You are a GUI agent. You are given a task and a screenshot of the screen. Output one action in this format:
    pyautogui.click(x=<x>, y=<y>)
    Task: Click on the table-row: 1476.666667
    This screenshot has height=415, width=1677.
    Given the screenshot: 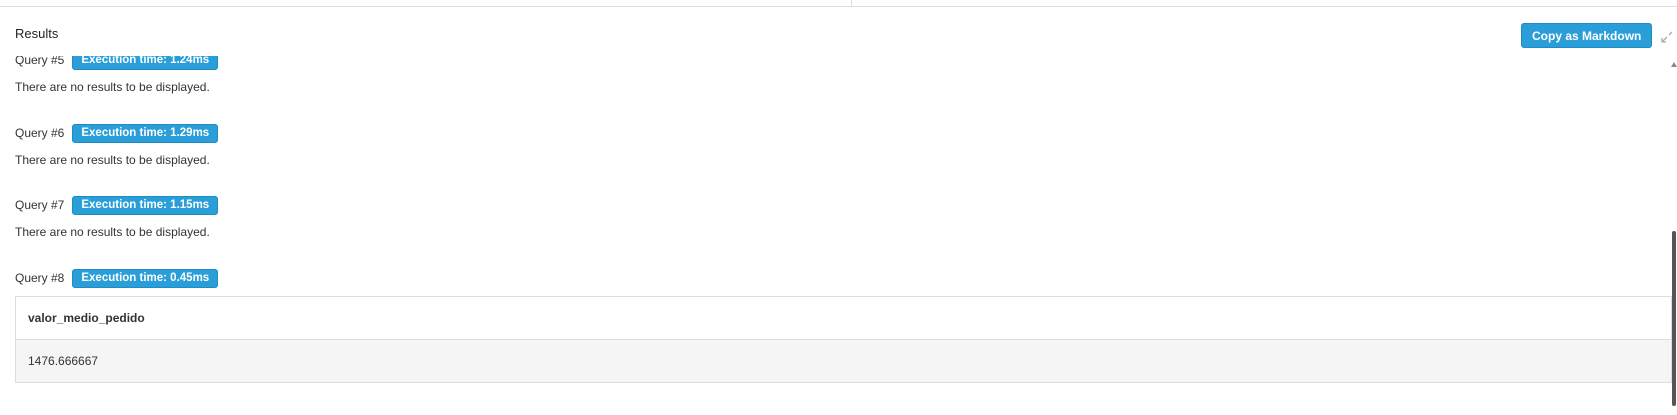 What is the action you would take?
    pyautogui.click(x=843, y=361)
    